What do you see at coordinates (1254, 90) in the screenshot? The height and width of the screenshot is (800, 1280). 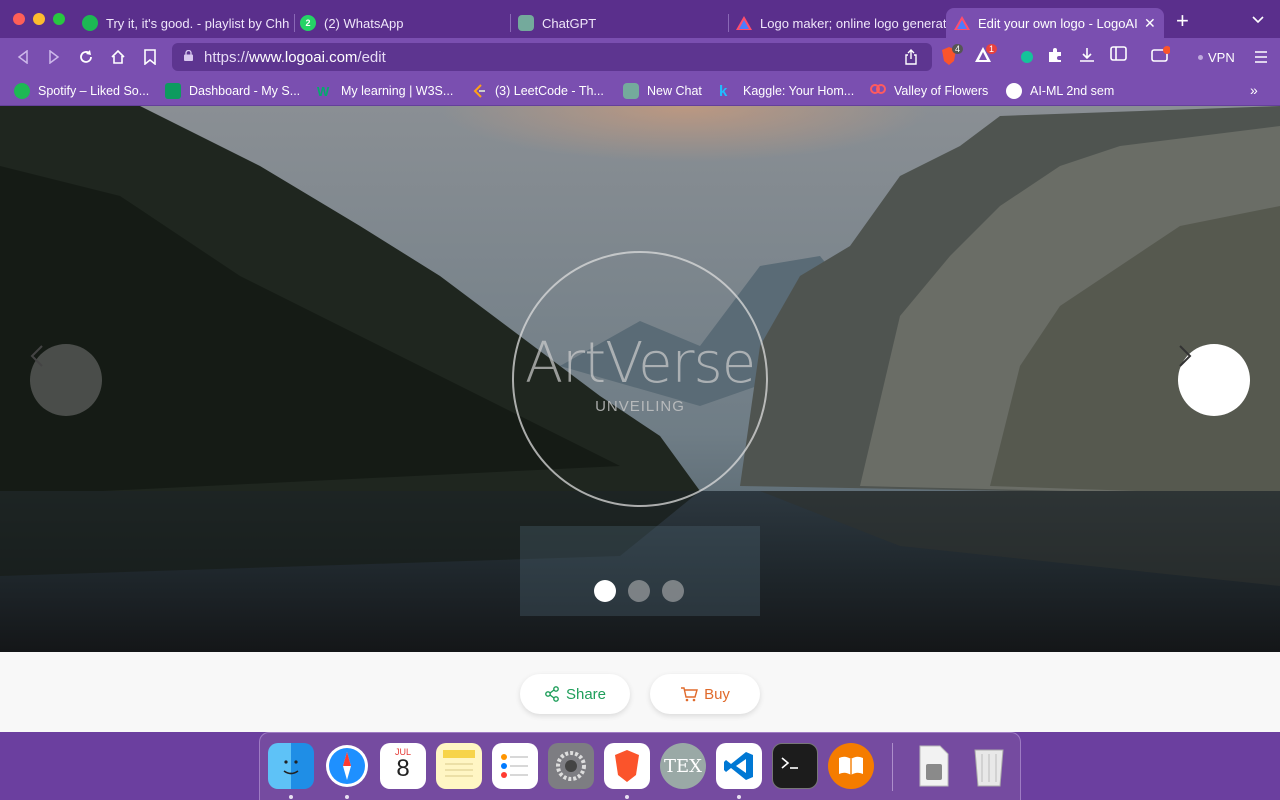 I see `more-bookmarks-button: »` at bounding box center [1254, 90].